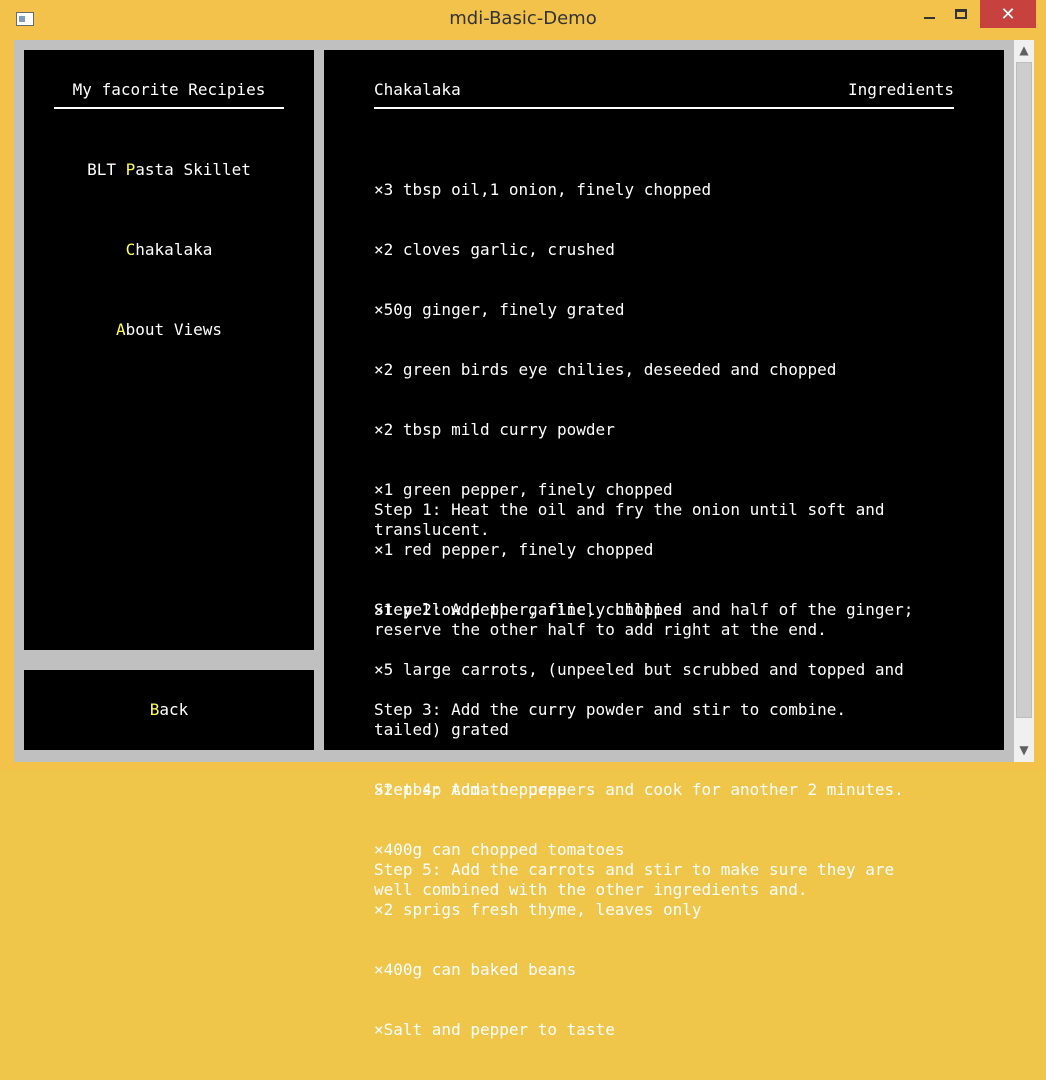 This screenshot has height=1080, width=1046. I want to click on maximize-icon, so click(961, 14).